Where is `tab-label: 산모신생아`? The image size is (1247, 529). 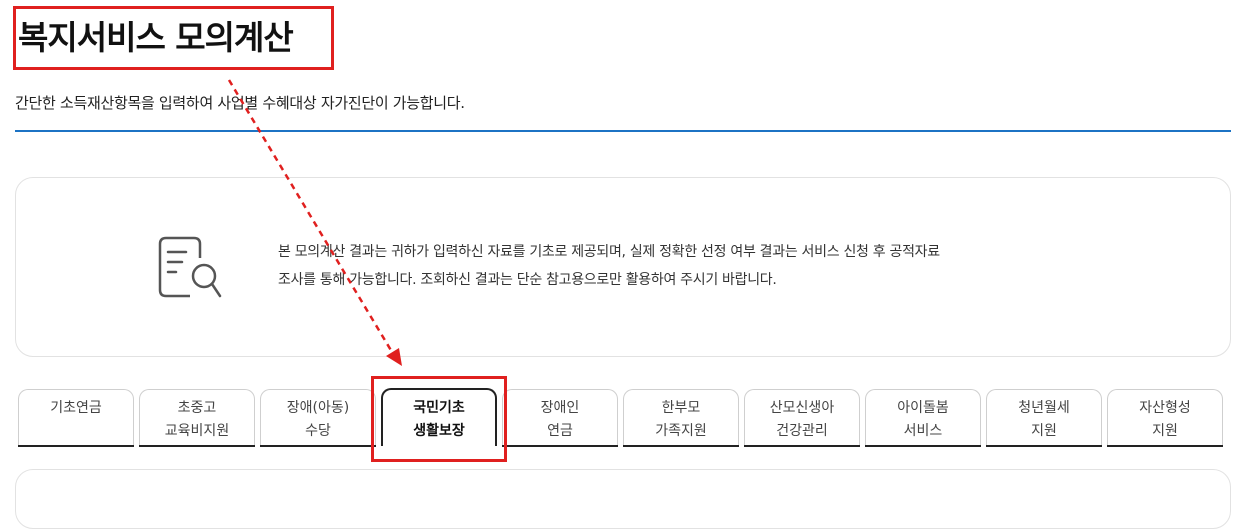 tab-label: 산모신생아 is located at coordinates (802, 408).